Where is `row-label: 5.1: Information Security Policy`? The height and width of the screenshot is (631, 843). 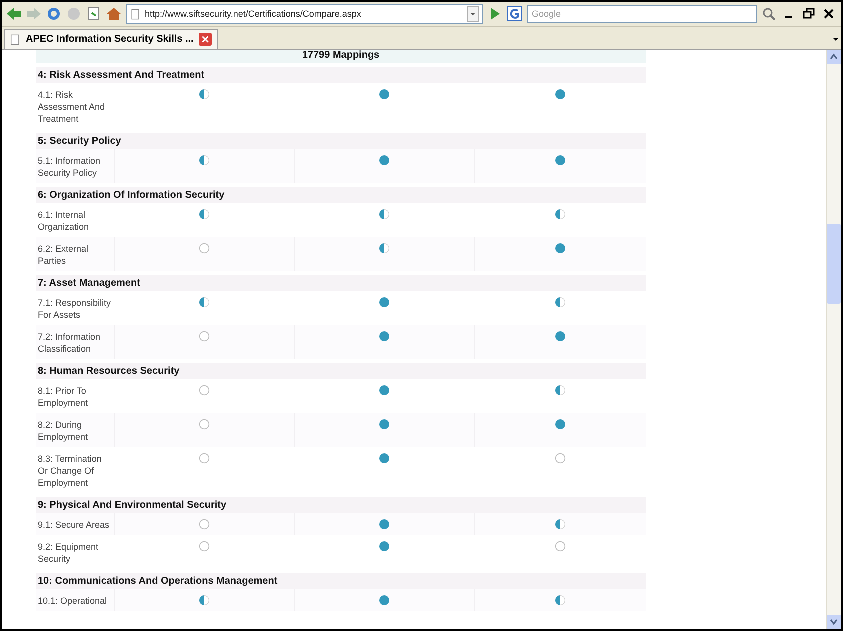 row-label: 5.1: Information Security Policy is located at coordinates (69, 167).